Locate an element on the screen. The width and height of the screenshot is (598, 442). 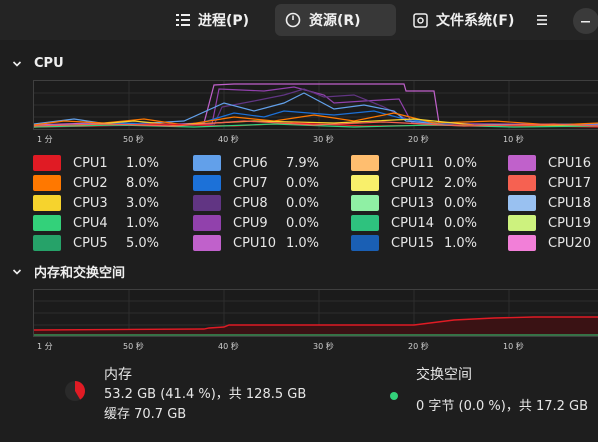
cpu11-swatch is located at coordinates (365, 163).